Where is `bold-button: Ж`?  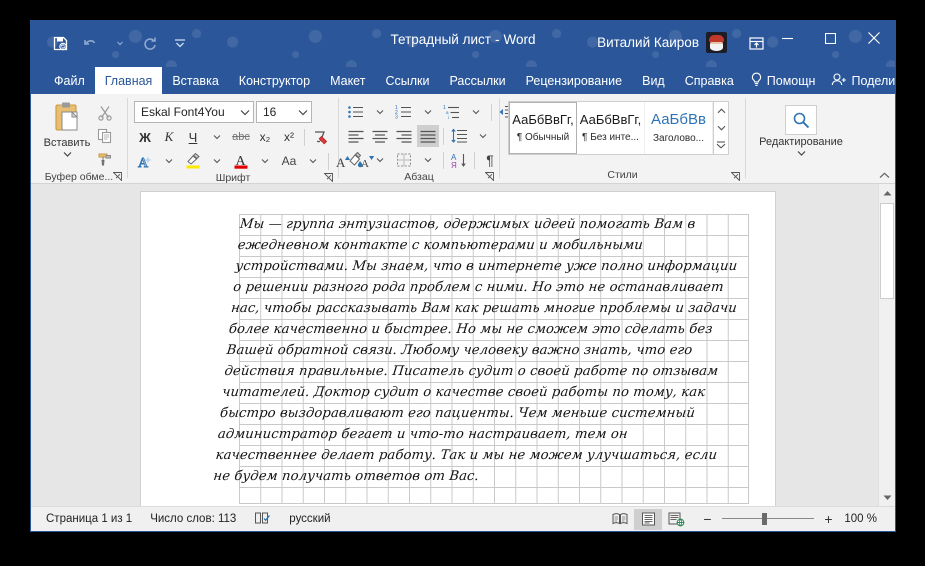 bold-button: Ж is located at coordinates (145, 137).